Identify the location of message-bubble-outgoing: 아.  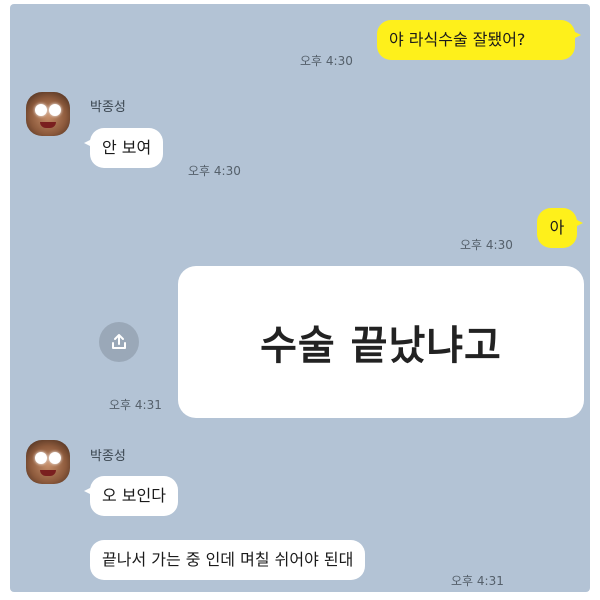
(560, 228).